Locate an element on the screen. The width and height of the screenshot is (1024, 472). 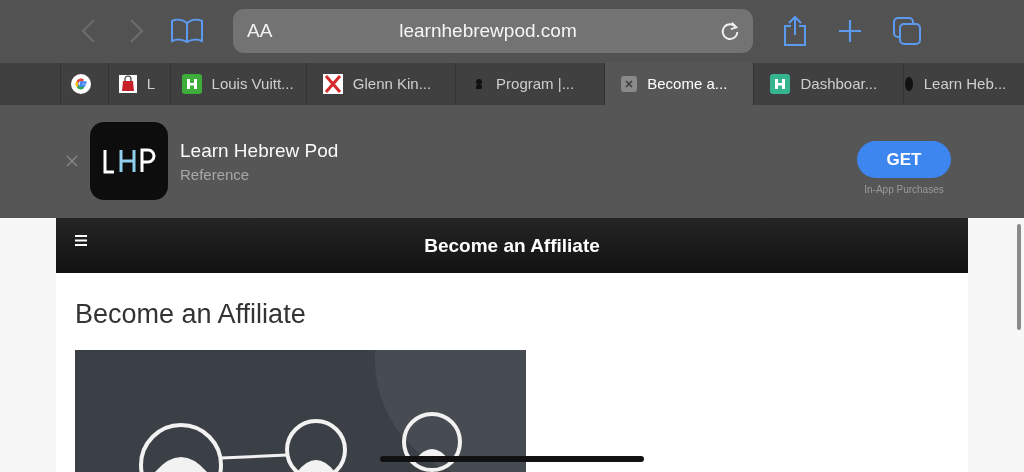
text-size-button: AA is located at coordinates (277, 31).